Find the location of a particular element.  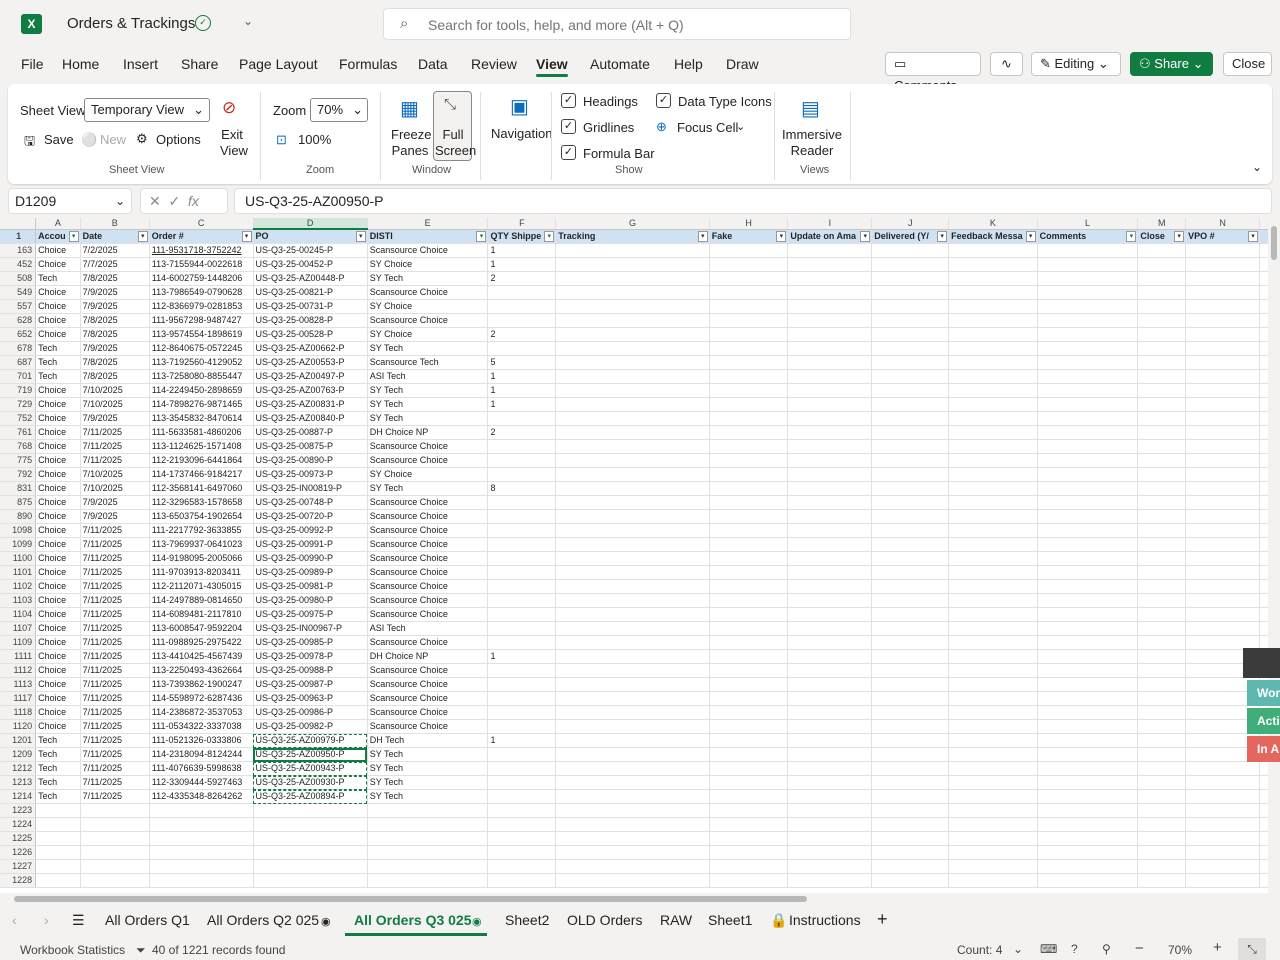

cell: 111-5633581-4860206 is located at coordinates (201, 432).